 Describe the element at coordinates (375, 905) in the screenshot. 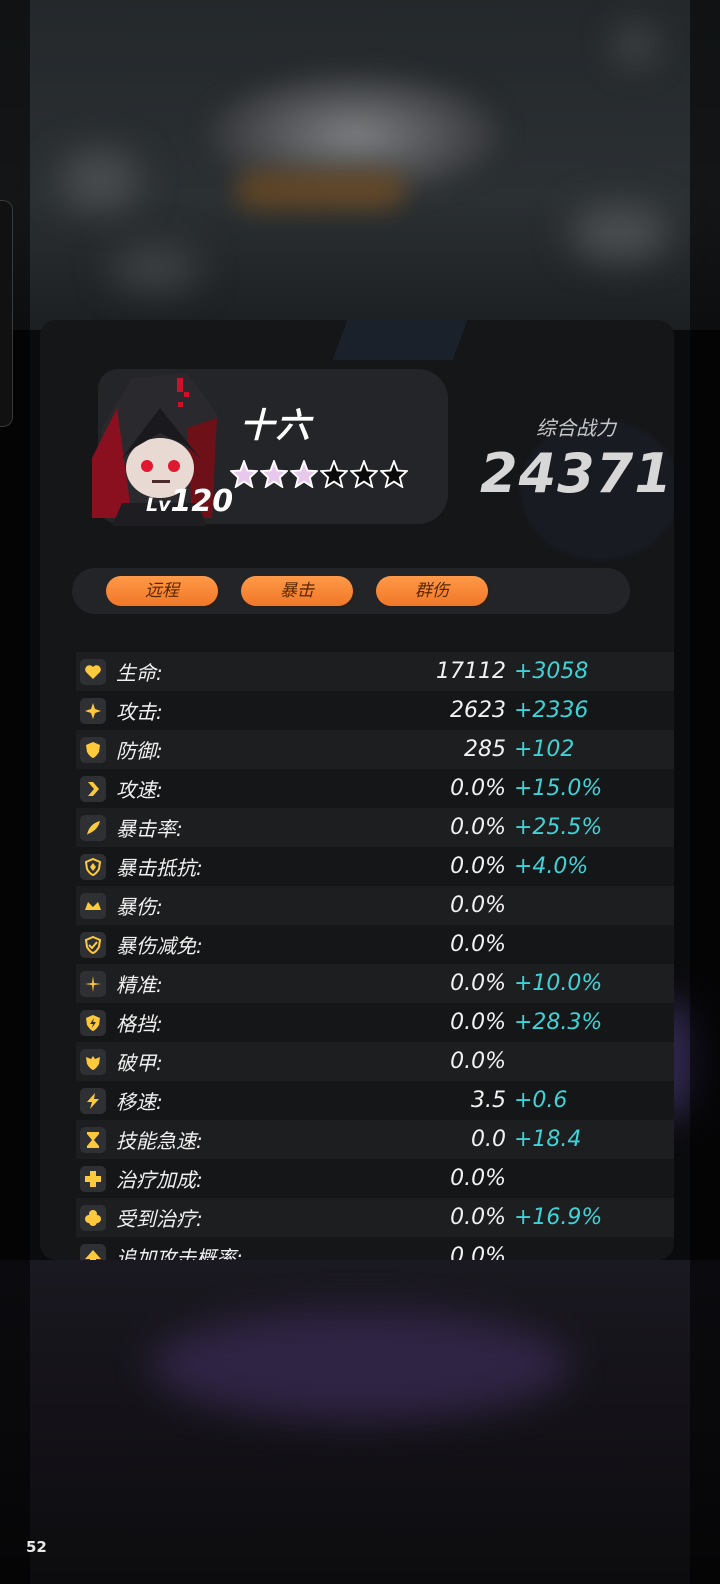

I see `stat-row: 暴伤: 0.0%` at that location.